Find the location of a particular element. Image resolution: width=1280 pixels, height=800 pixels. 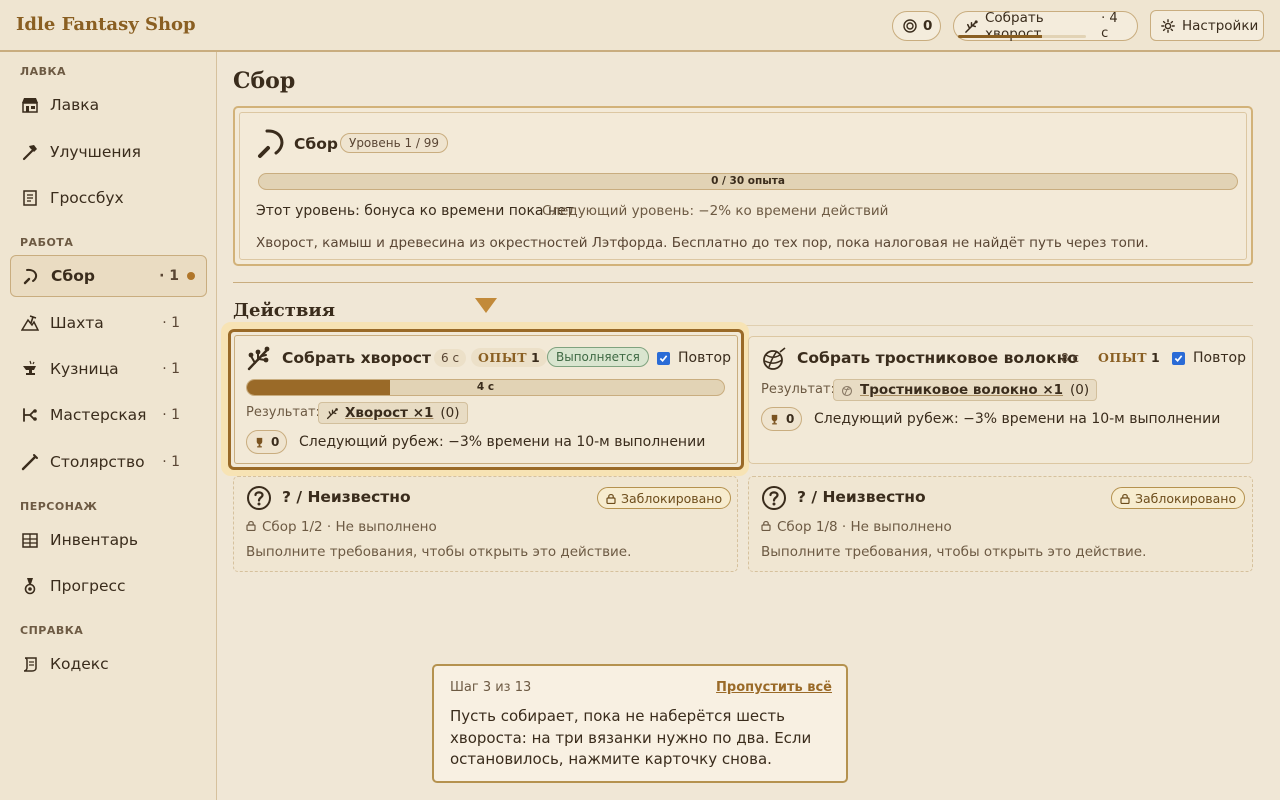

current-action-time: · 4 с is located at coordinates (1109, 26).